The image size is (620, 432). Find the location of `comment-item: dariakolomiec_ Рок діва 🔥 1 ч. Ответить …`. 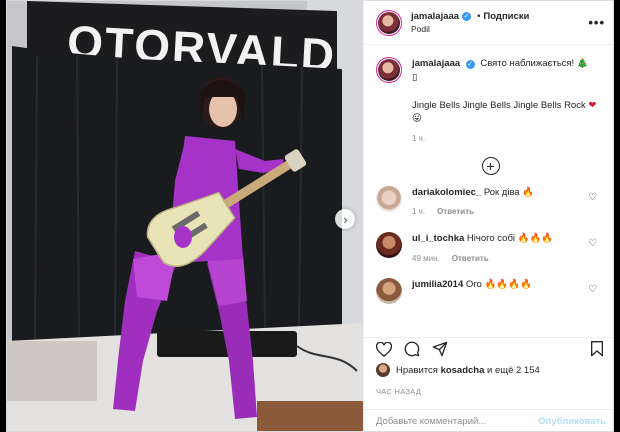

comment-item: dariakolomiec_ Рок діва 🔥 1 ч. Ответить … is located at coordinates (490, 201).